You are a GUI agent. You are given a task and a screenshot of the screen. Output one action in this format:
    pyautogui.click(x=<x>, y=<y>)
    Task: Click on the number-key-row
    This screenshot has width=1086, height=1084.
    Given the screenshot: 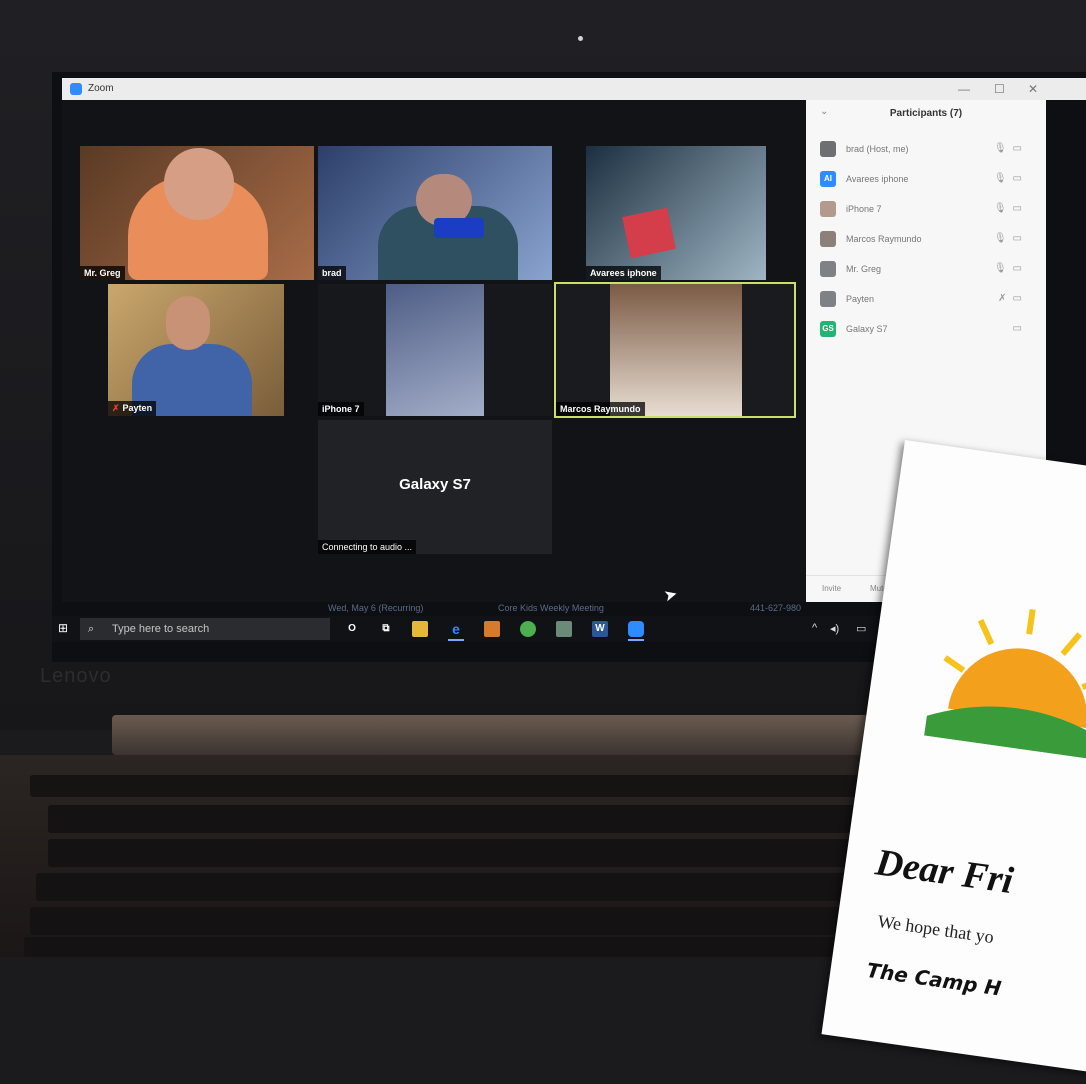 What is the action you would take?
    pyautogui.click(x=498, y=819)
    